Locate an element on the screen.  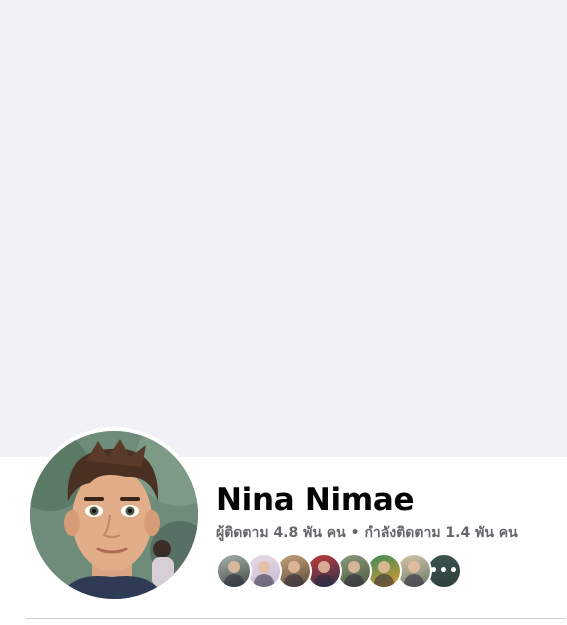
profile-picture is located at coordinates (114, 515).